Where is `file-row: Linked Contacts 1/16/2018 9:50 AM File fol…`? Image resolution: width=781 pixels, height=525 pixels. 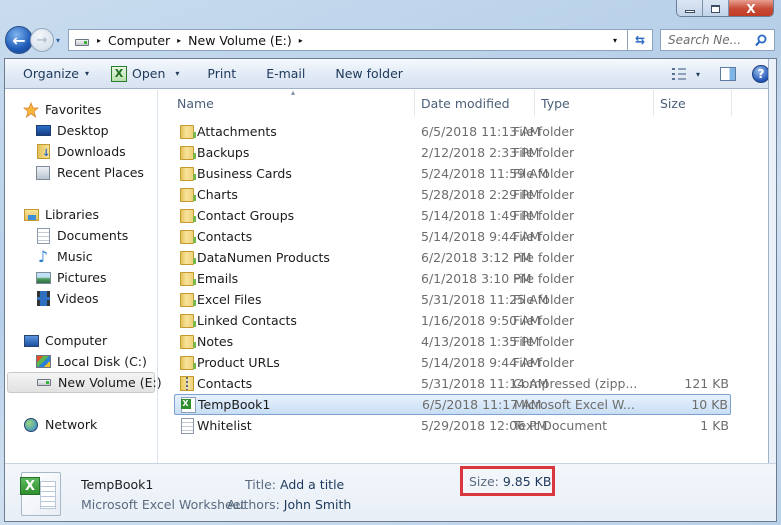
file-row: Linked Contacts 1/16/2018 9:50 AM File fol… is located at coordinates (448, 320).